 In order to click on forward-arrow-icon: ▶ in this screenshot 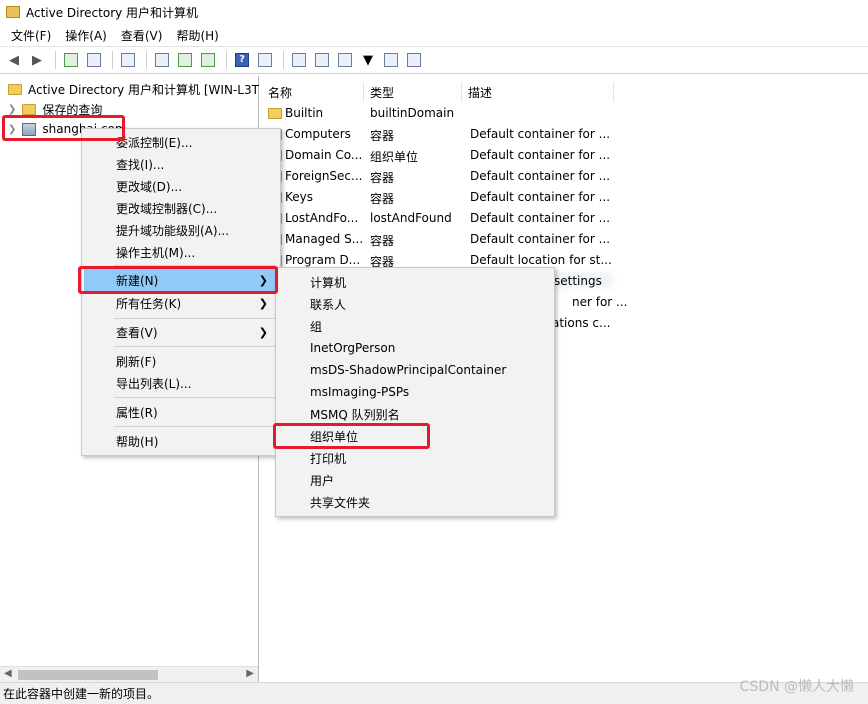, I will do `click(37, 60)`.